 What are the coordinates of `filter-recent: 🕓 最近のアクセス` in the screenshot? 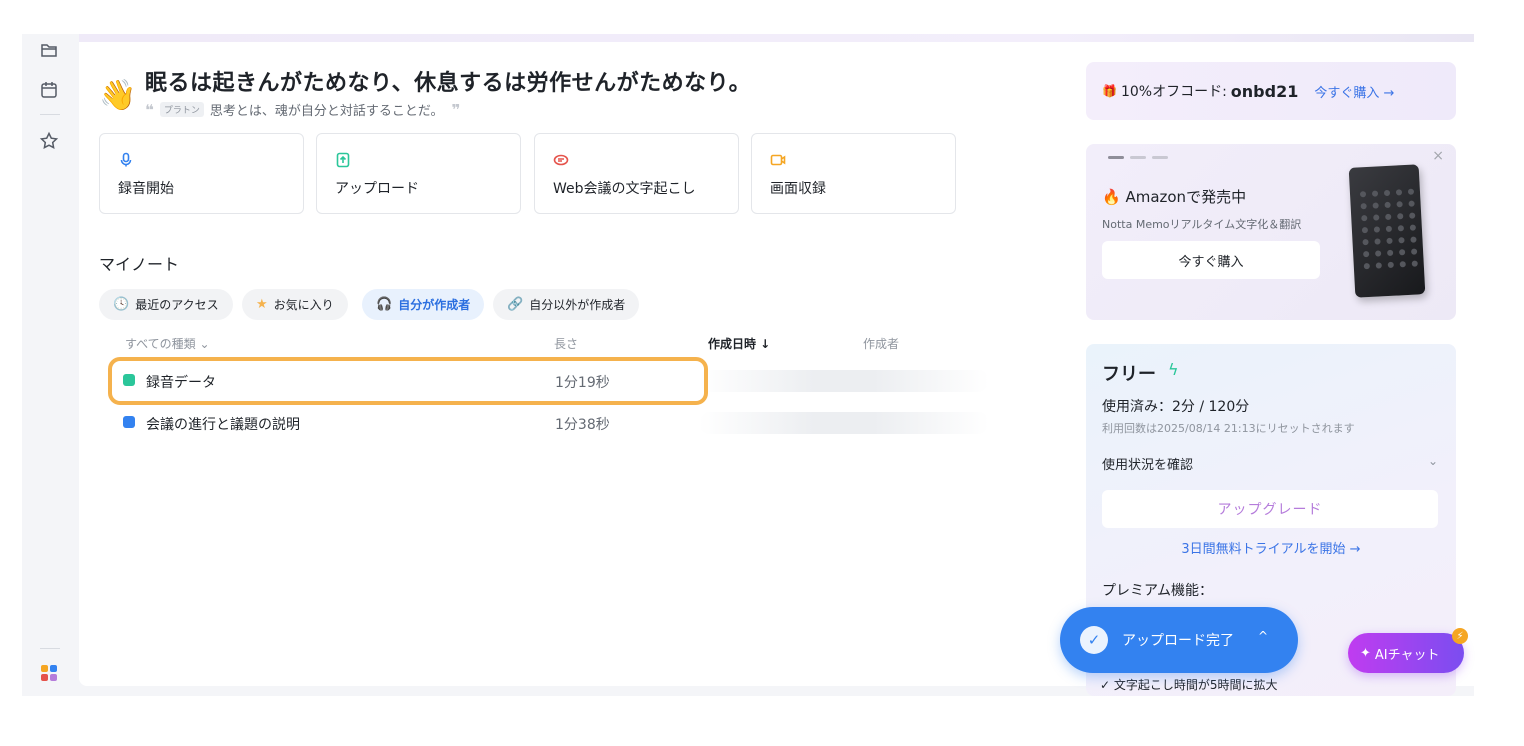 It's located at (166, 304).